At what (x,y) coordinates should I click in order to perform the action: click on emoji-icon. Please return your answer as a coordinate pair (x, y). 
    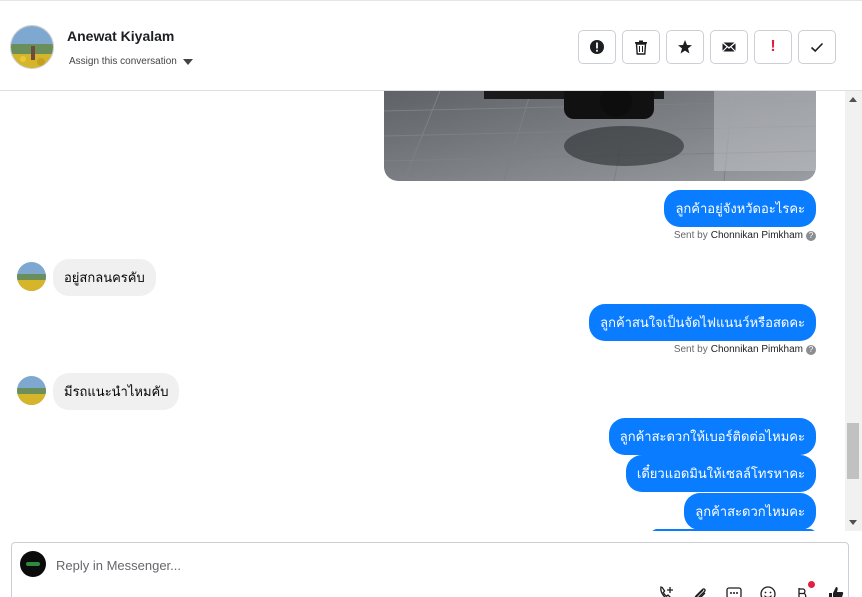
    Looking at the image, I should click on (769, 591).